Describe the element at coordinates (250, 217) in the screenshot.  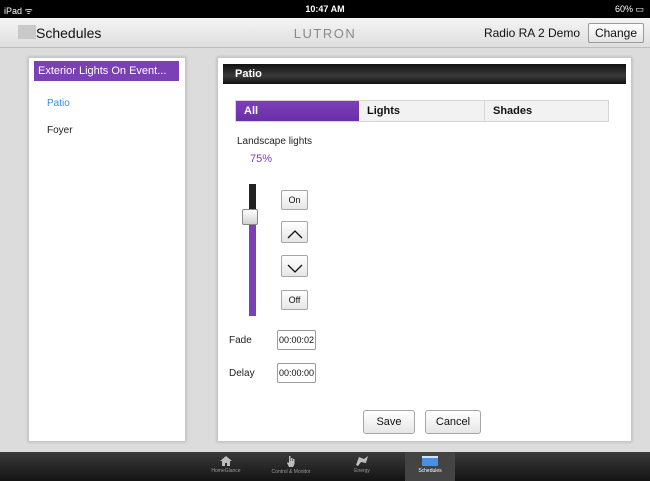
I see `level-slider-thumb` at that location.